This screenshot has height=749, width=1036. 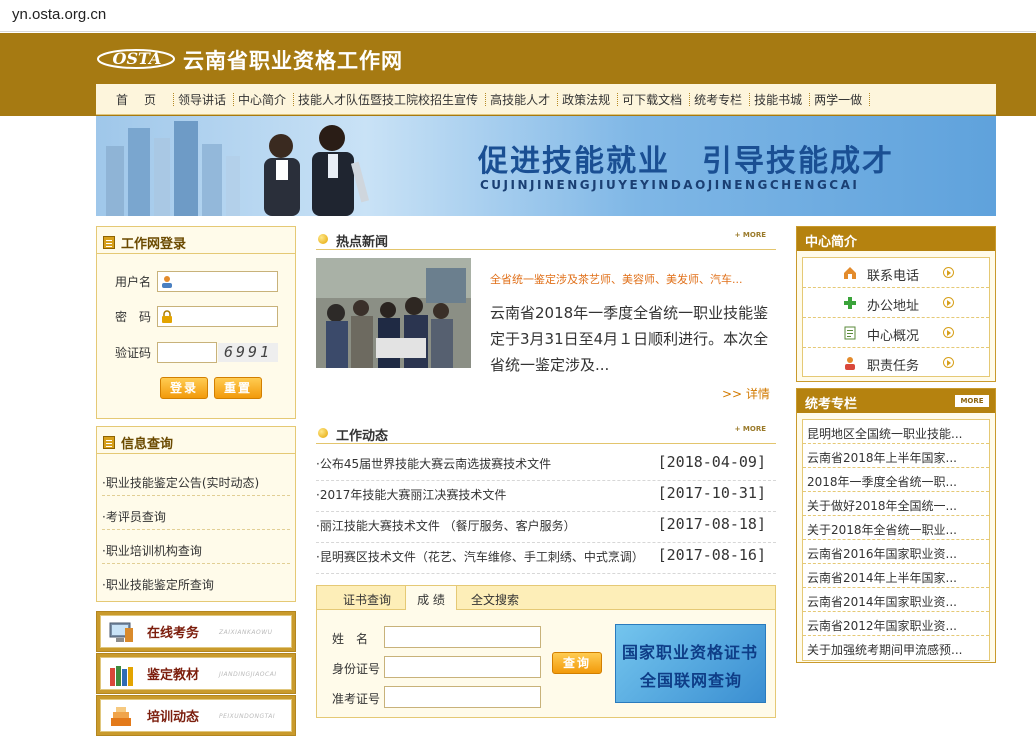 I want to click on captcha-image: 6991, so click(x=248, y=352).